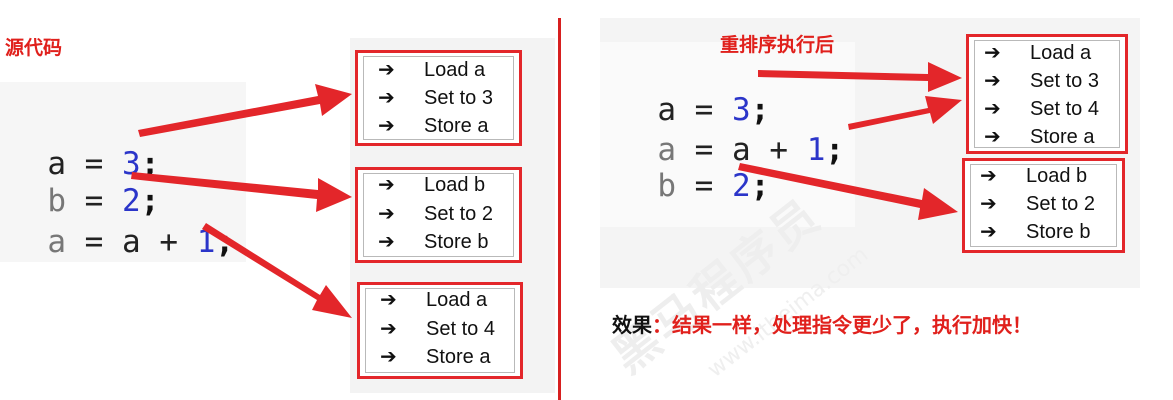 This screenshot has height=400, width=1173. Describe the element at coordinates (241, 192) in the screenshot. I see `arrow-b2-to-box2` at that location.